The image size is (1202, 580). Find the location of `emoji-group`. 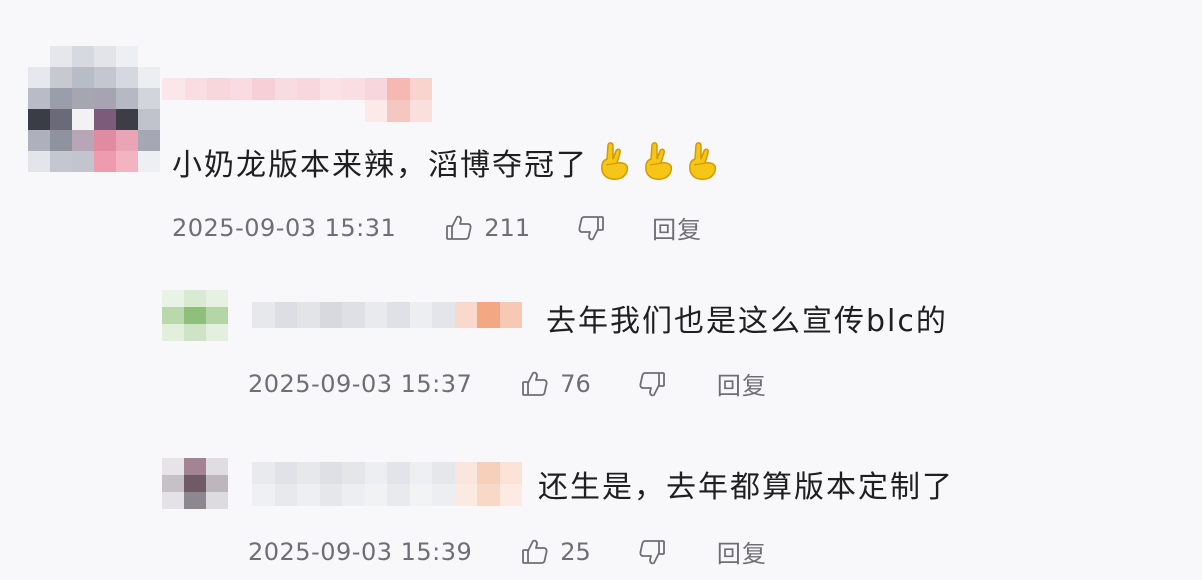

emoji-group is located at coordinates (659, 161).